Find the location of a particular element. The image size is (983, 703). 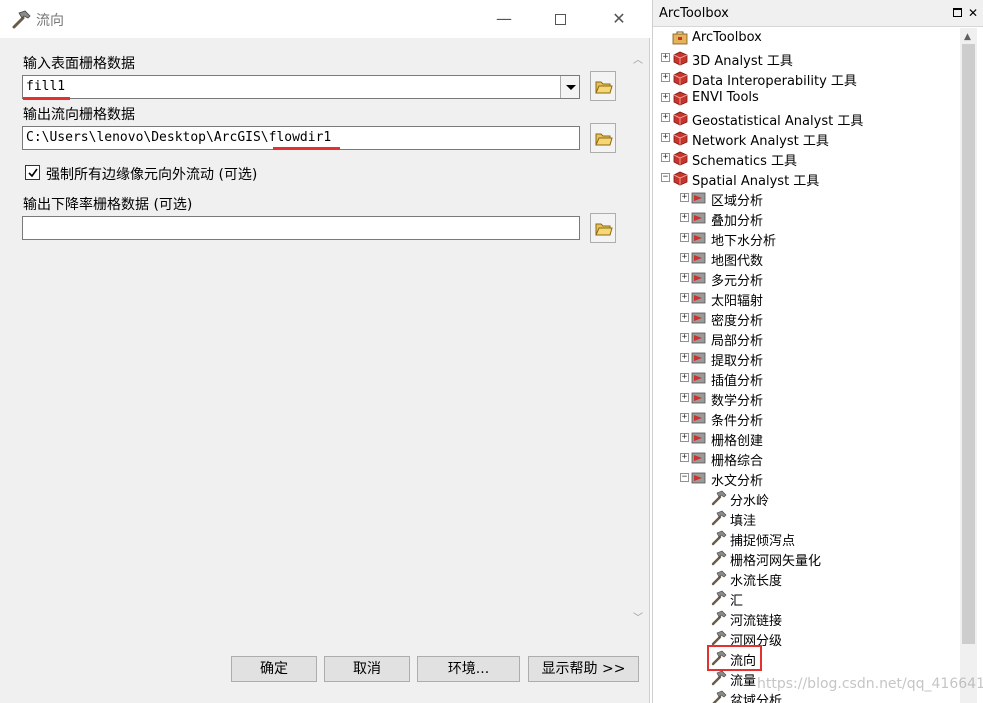

toolset-label: 插值分析 is located at coordinates (737, 381).